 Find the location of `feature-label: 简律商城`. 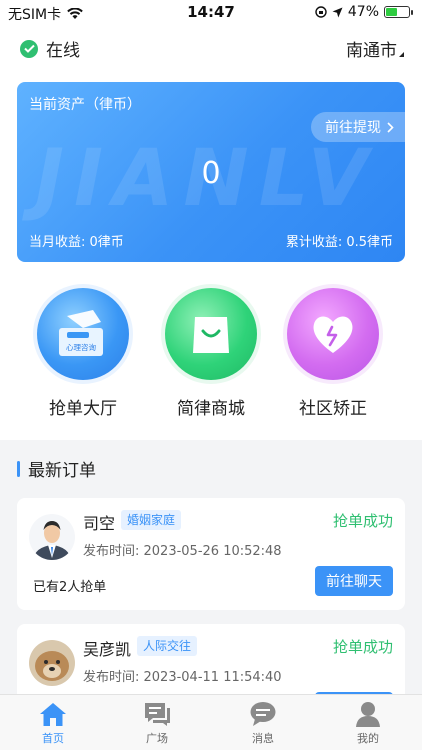

feature-label: 简律商城 is located at coordinates (211, 409).